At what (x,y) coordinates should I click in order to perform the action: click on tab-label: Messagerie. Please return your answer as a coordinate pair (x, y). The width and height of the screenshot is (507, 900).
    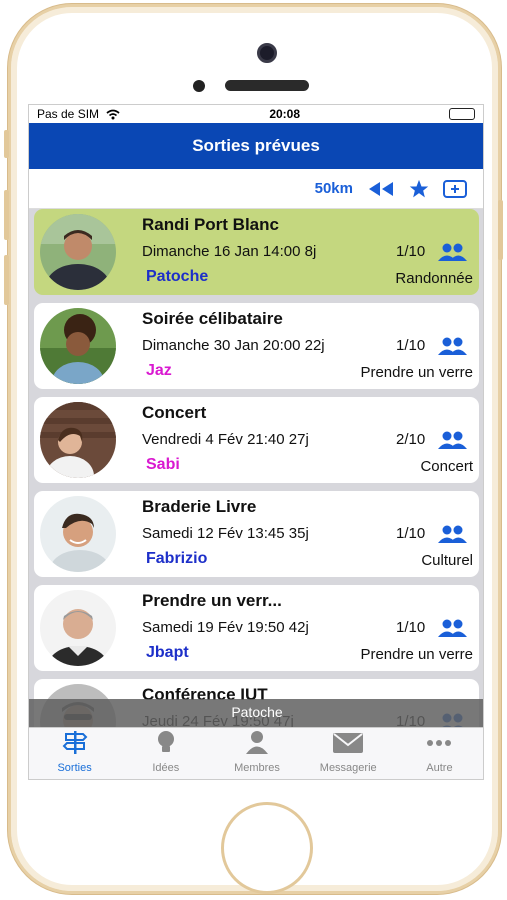
    Looking at the image, I should click on (348, 768).